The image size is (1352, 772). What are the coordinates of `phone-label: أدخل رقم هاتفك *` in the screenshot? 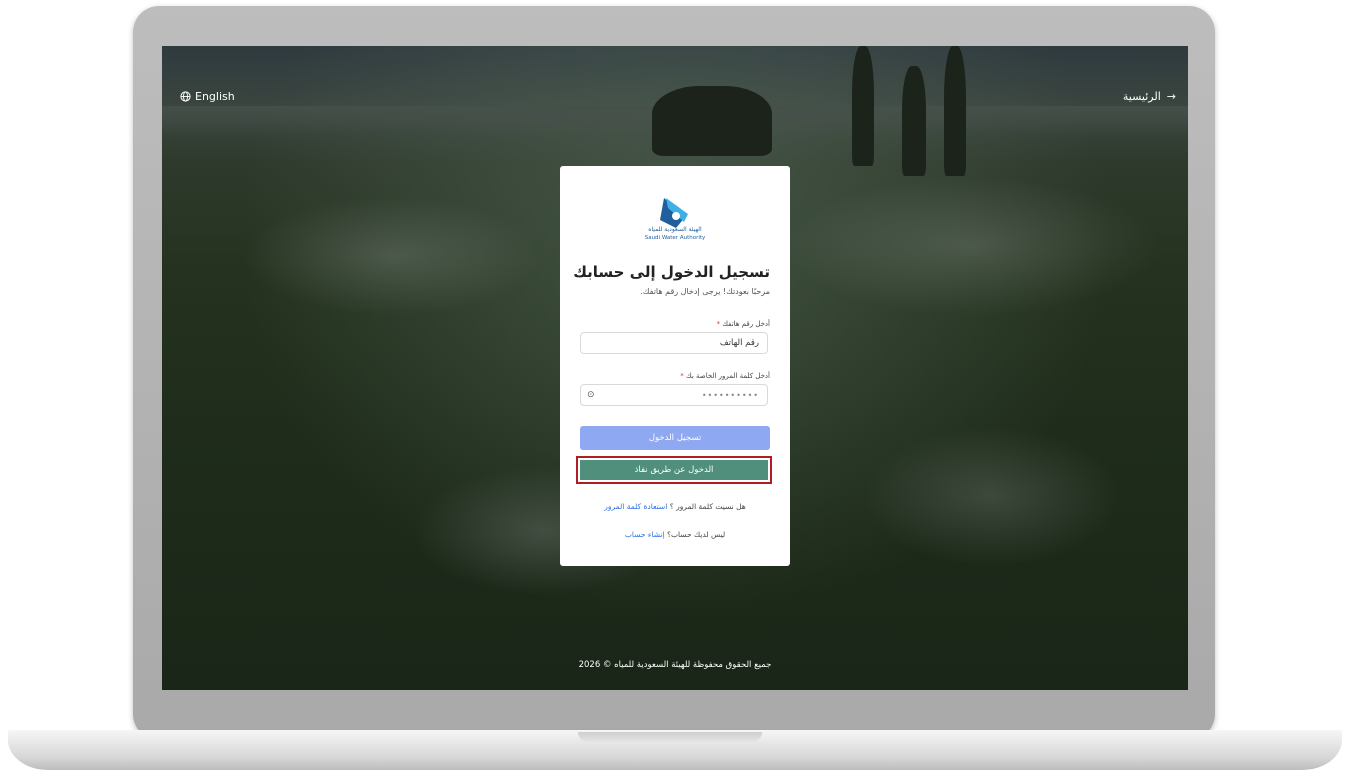 It's located at (743, 324).